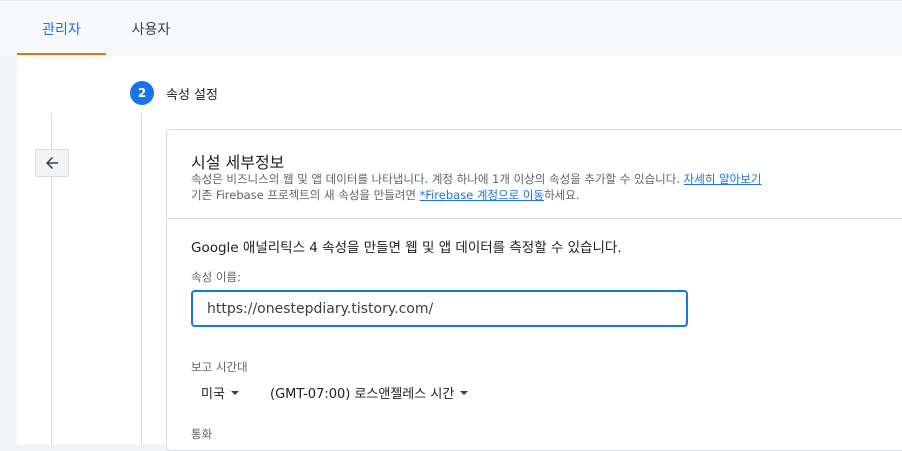 Image resolution: width=902 pixels, height=451 pixels. I want to click on tab-user: 사용자, so click(151, 28).